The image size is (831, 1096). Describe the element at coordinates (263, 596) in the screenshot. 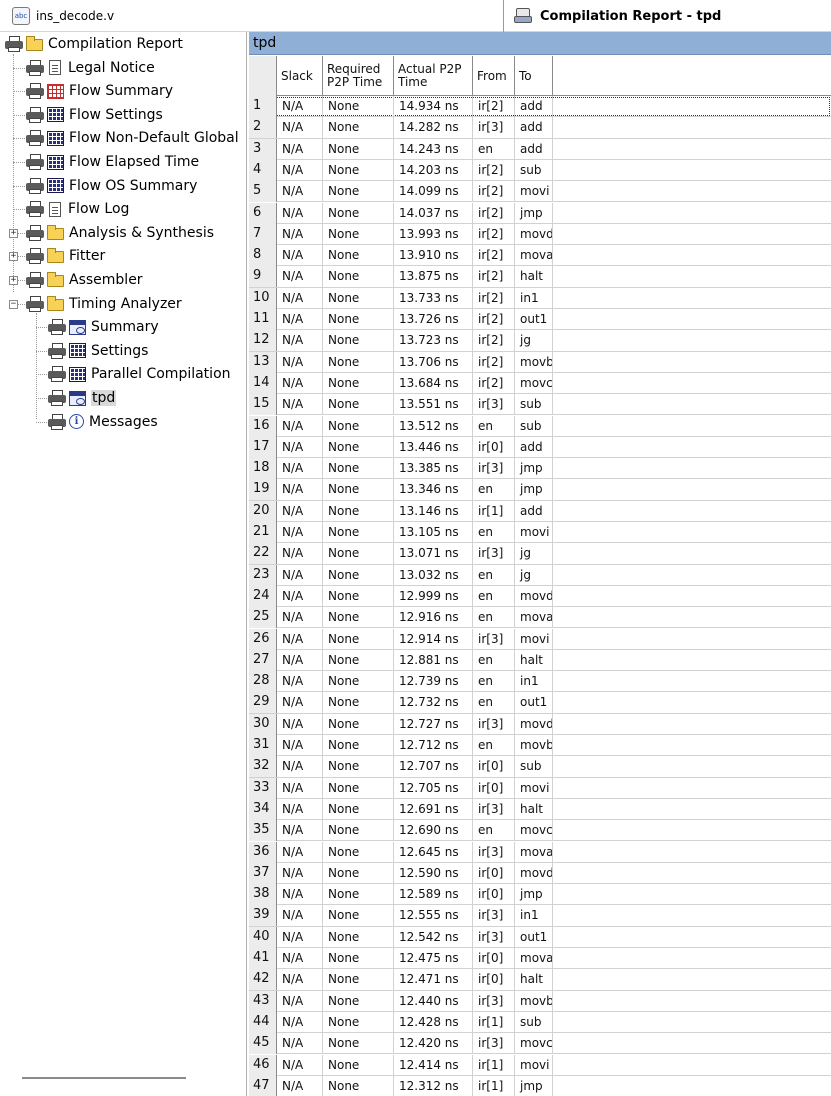

I see `row-number: 24` at that location.